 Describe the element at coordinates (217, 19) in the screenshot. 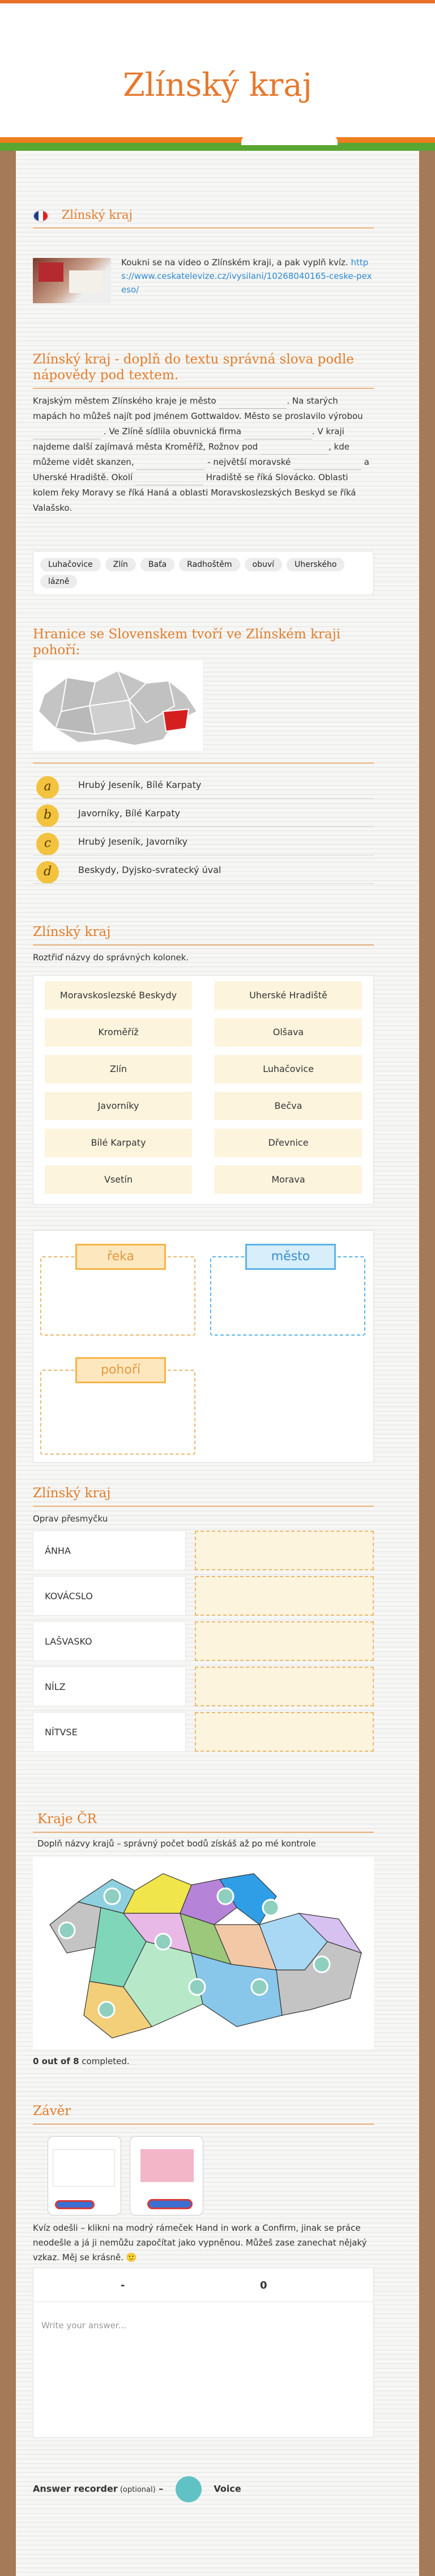

I see `top-bar` at that location.